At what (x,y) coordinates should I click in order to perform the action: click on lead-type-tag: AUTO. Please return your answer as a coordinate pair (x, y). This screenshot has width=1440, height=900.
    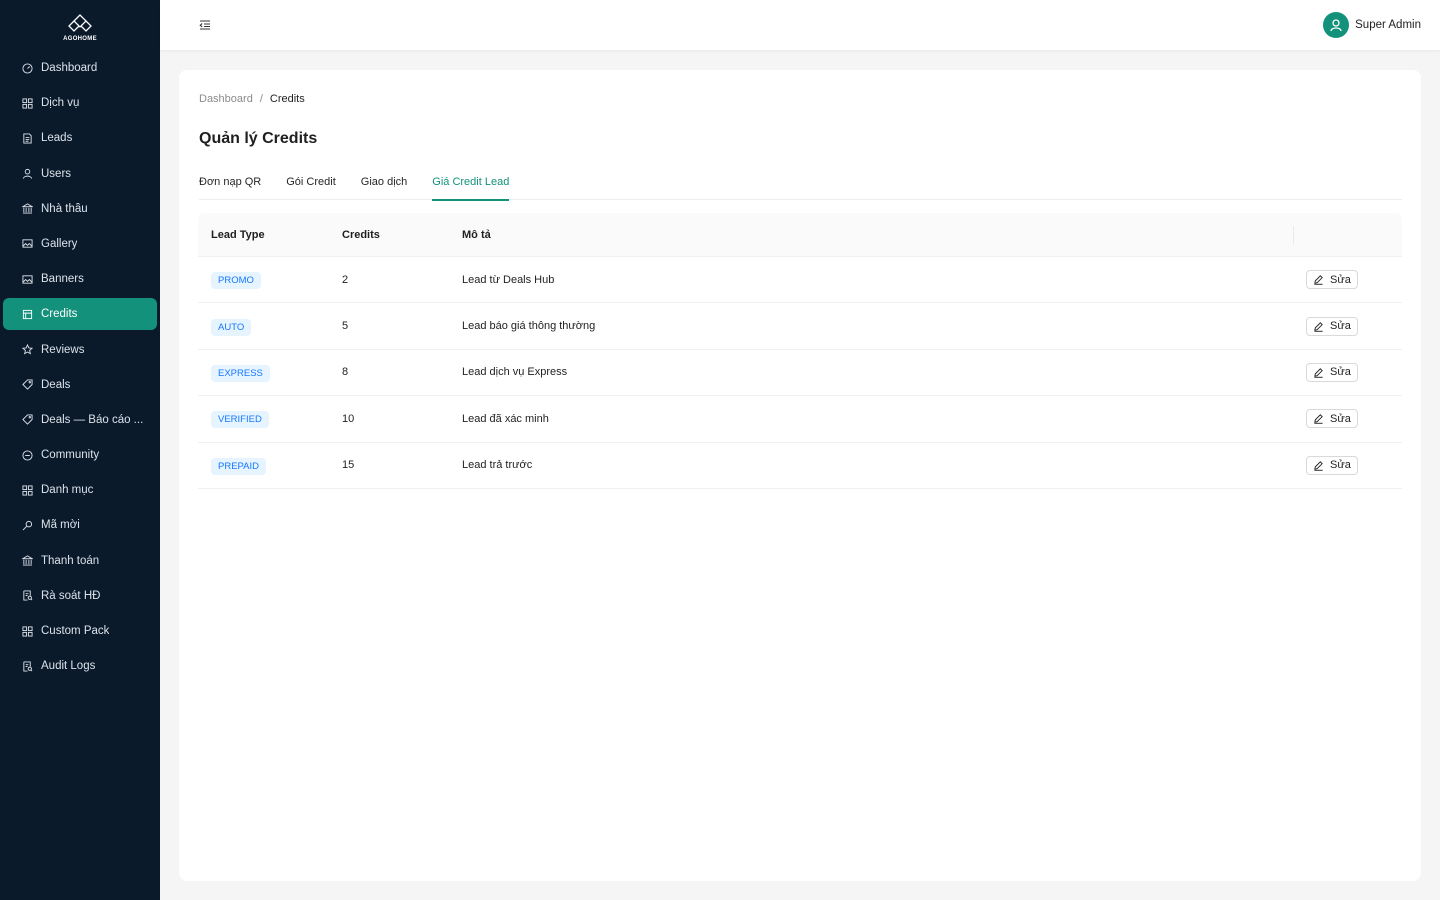
    Looking at the image, I should click on (231, 327).